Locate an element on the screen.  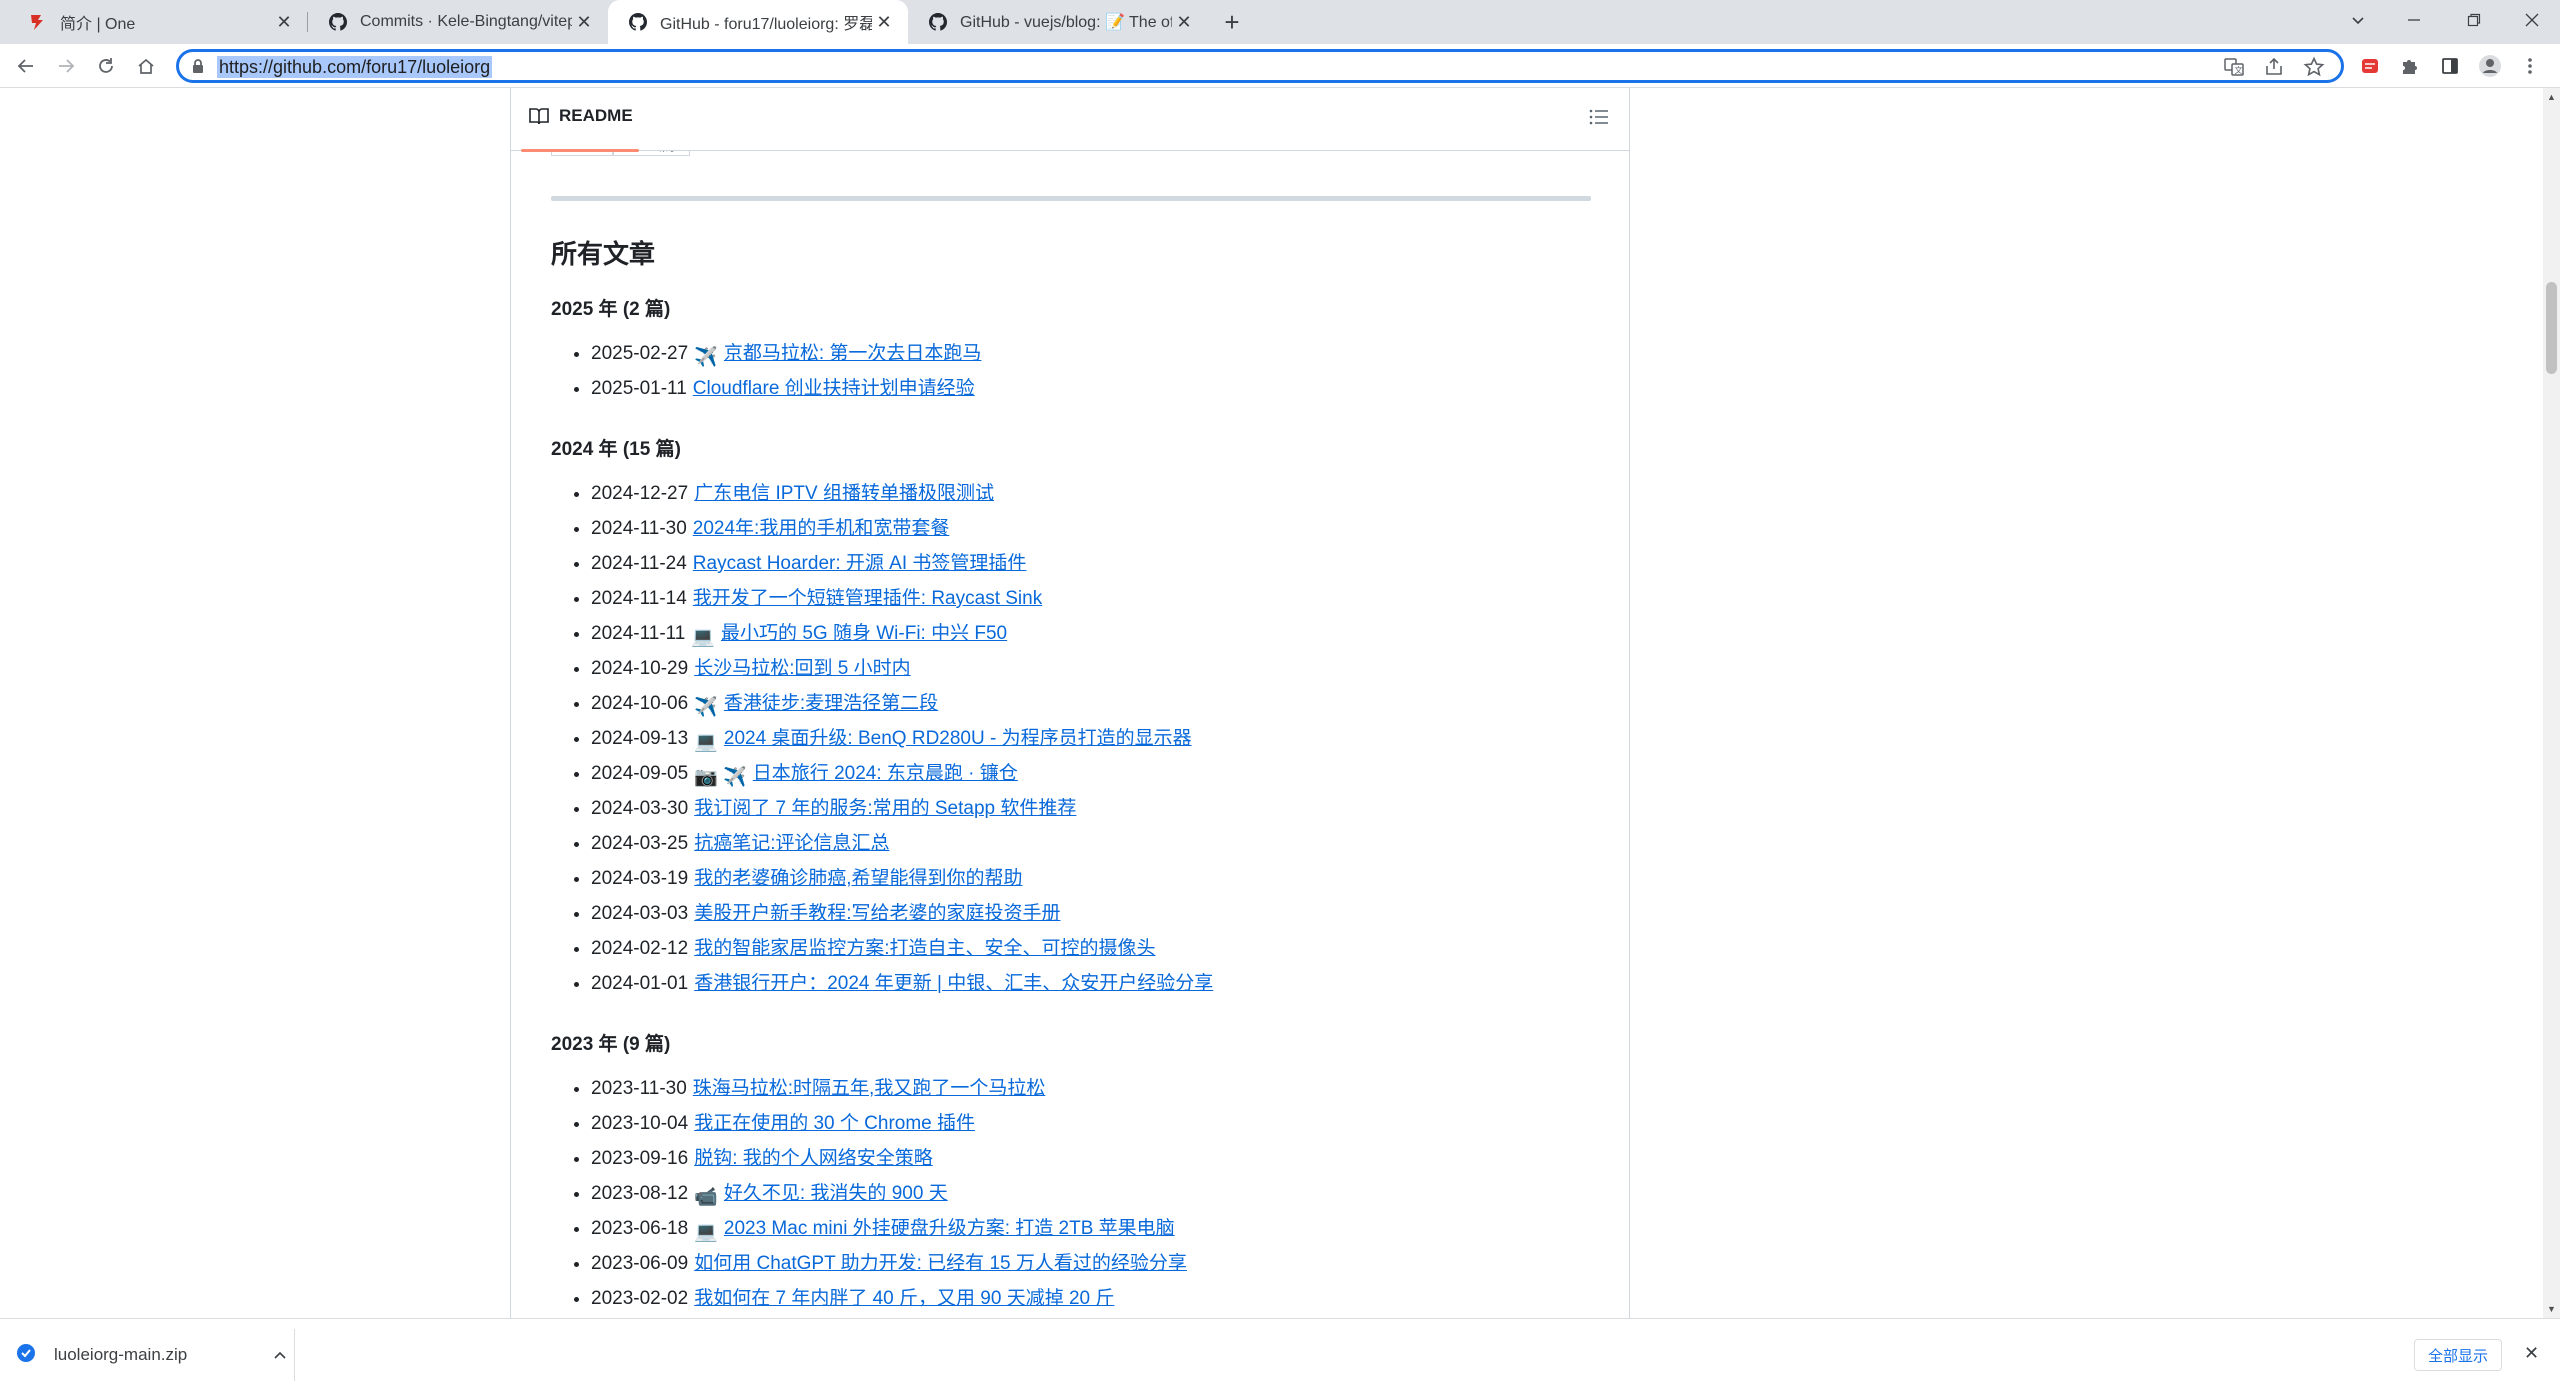
readme-tab-label: README is located at coordinates (596, 115).